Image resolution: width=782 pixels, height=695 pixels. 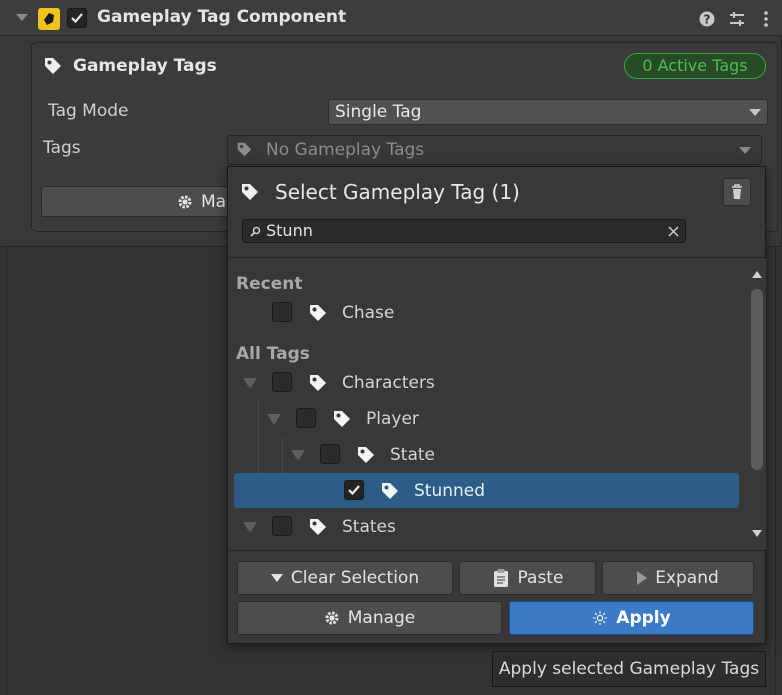 What do you see at coordinates (62, 148) in the screenshot?
I see `tags-label: Tags` at bounding box center [62, 148].